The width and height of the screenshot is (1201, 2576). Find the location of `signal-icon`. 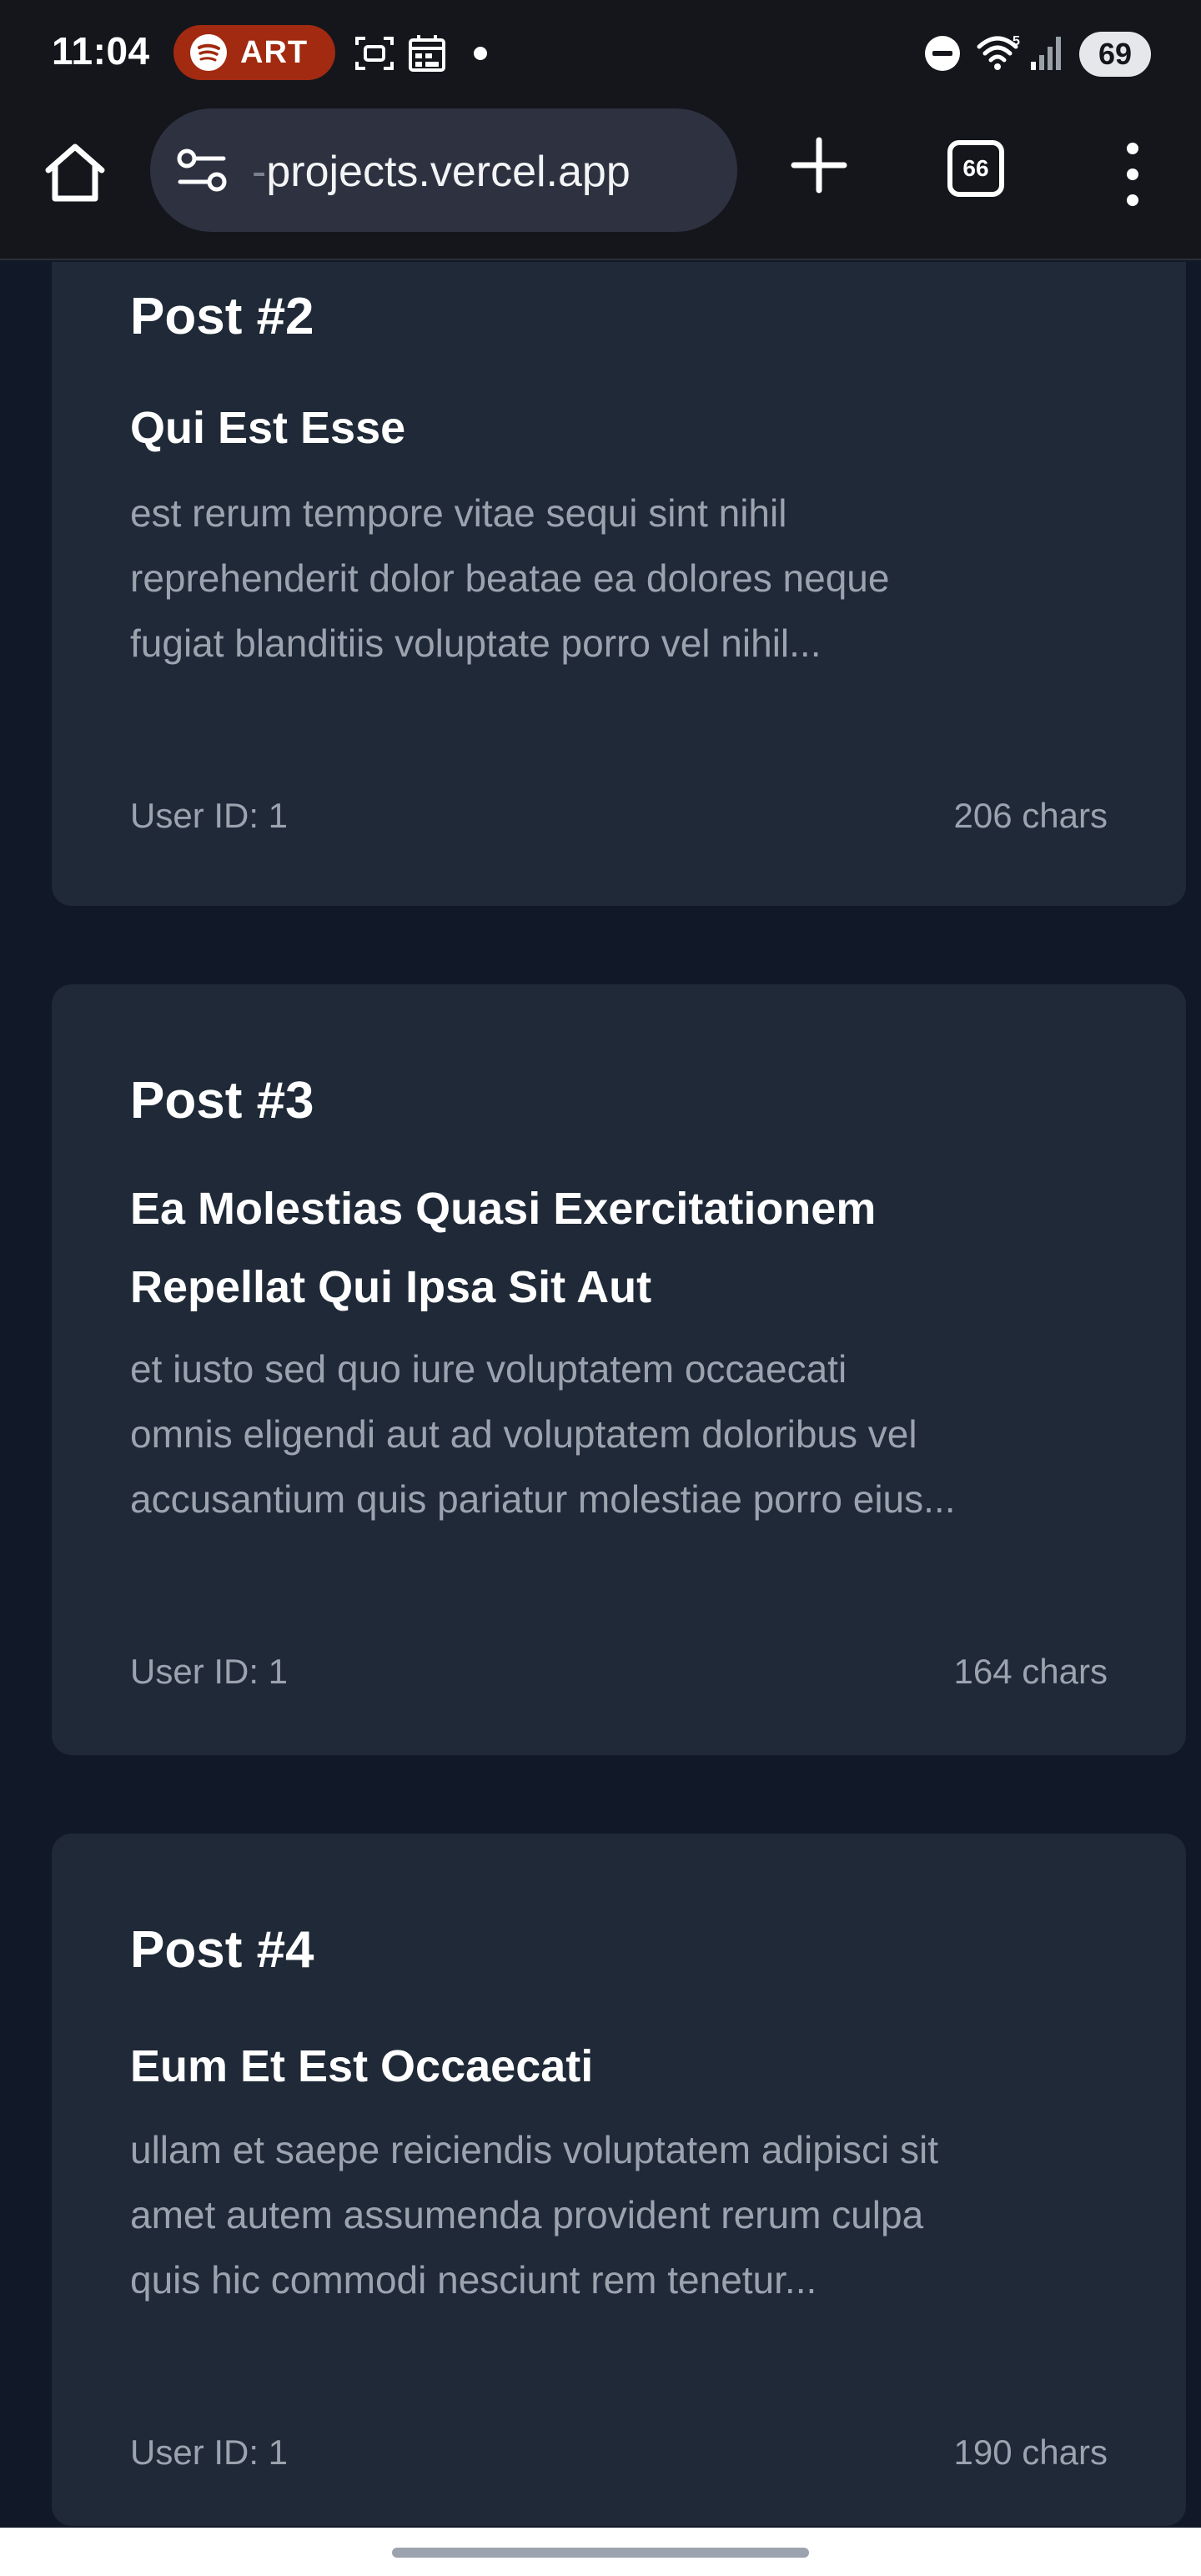

signal-icon is located at coordinates (1046, 53).